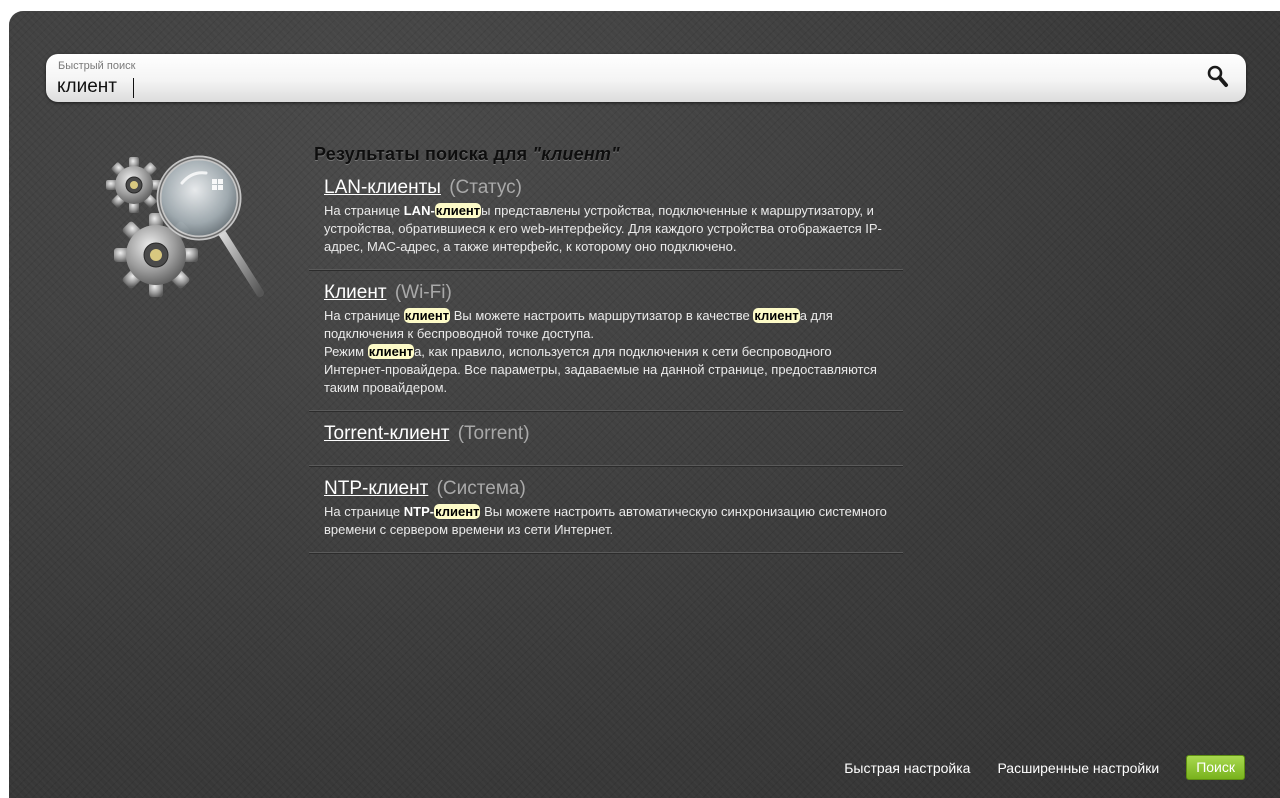  I want to click on result-item: Torrent-клиент (Torrent), so click(606, 438).